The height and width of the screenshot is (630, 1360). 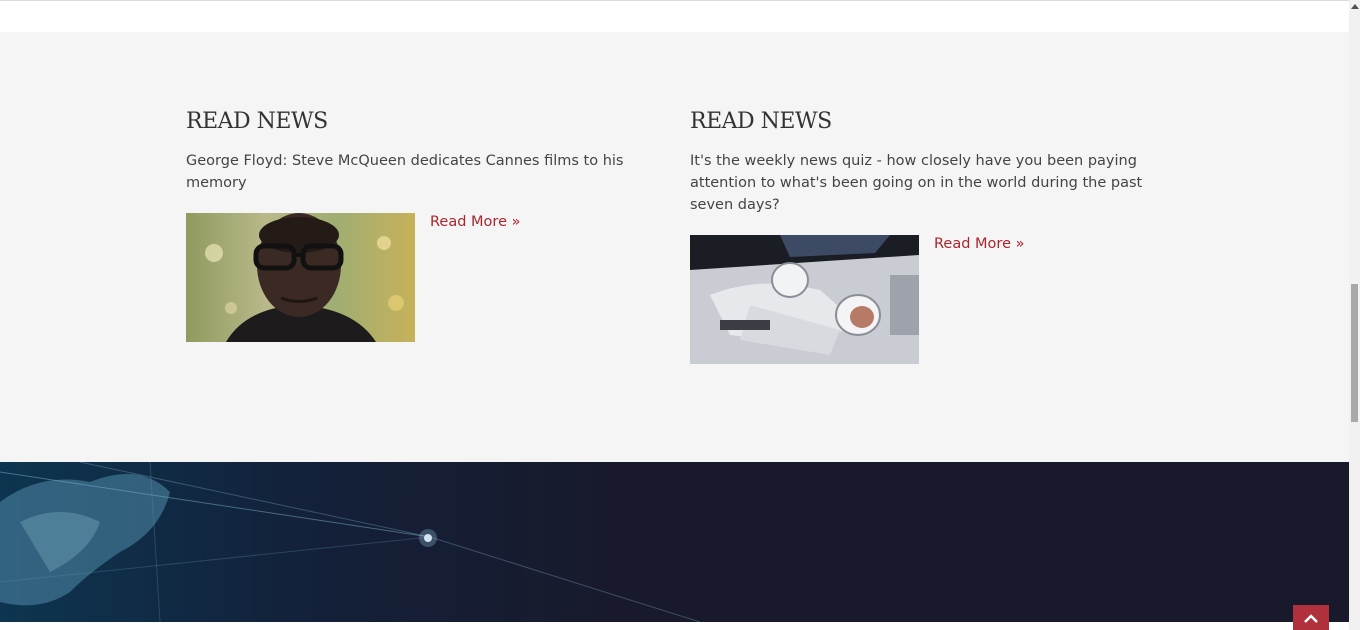 What do you see at coordinates (1355, 6) in the screenshot?
I see `scroll-up-arrow-icon` at bounding box center [1355, 6].